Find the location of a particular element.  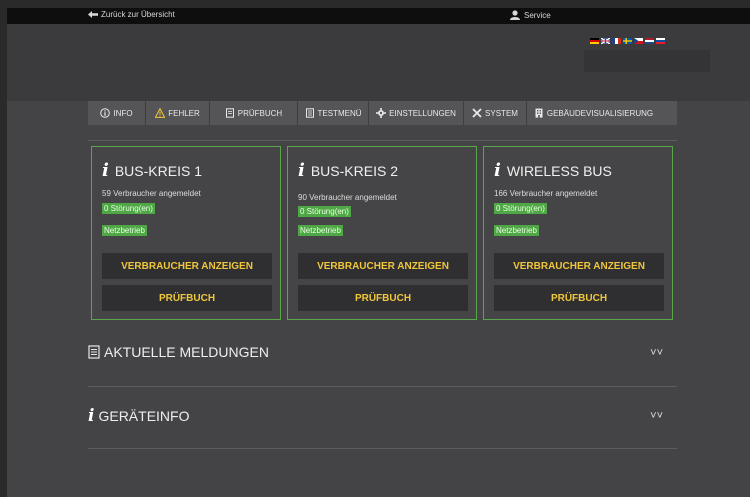

tools-icon is located at coordinates (477, 113).